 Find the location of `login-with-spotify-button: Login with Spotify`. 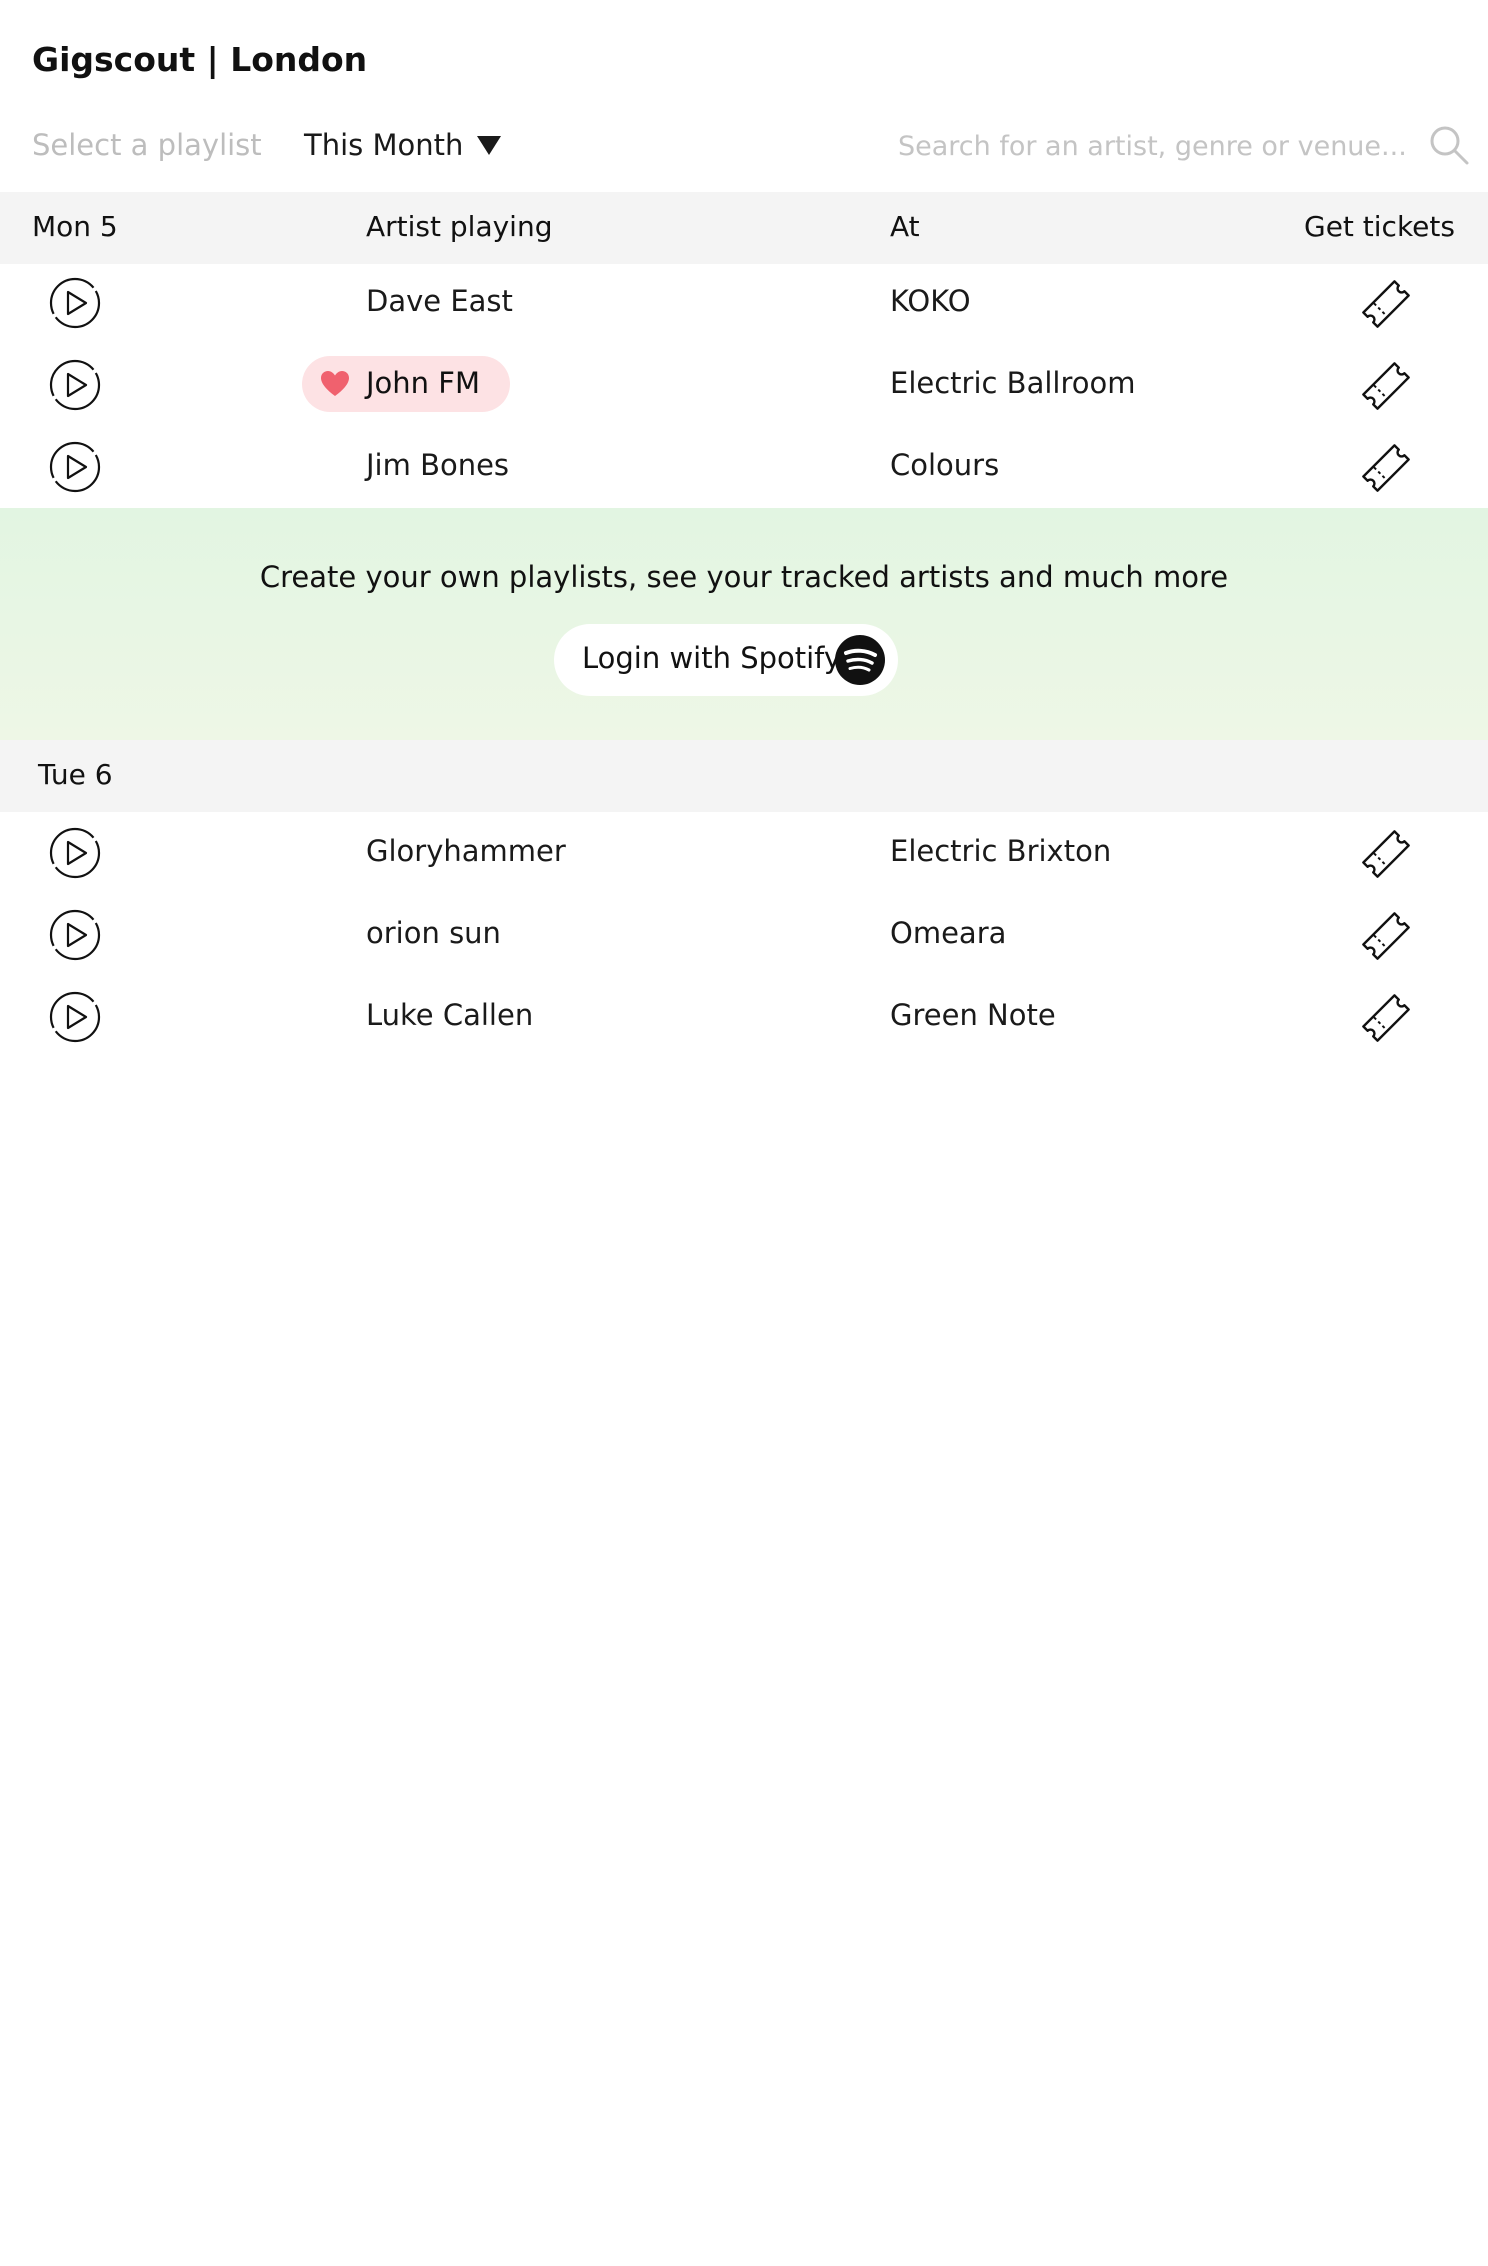

login-with-spotify-button: Login with Spotify is located at coordinates (726, 660).